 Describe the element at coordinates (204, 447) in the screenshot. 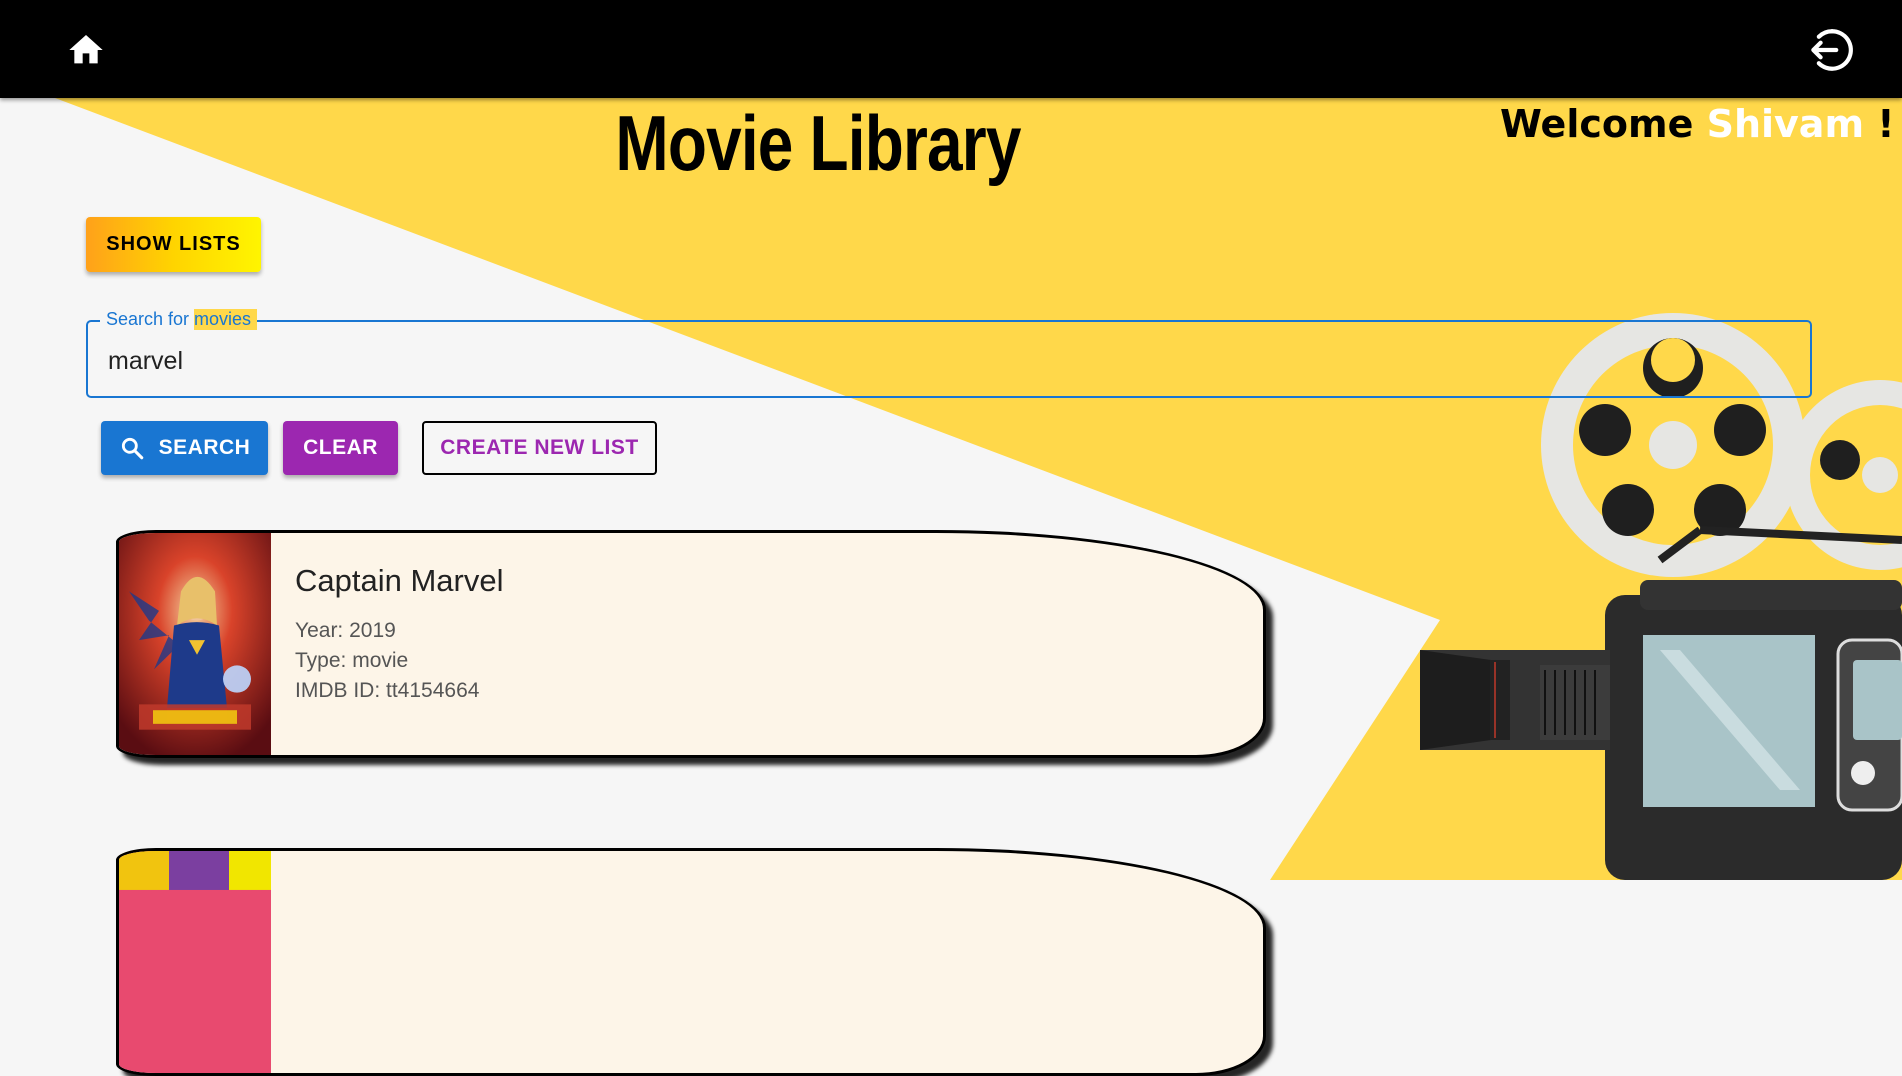

I see `search-button-label: SEARCH` at that location.